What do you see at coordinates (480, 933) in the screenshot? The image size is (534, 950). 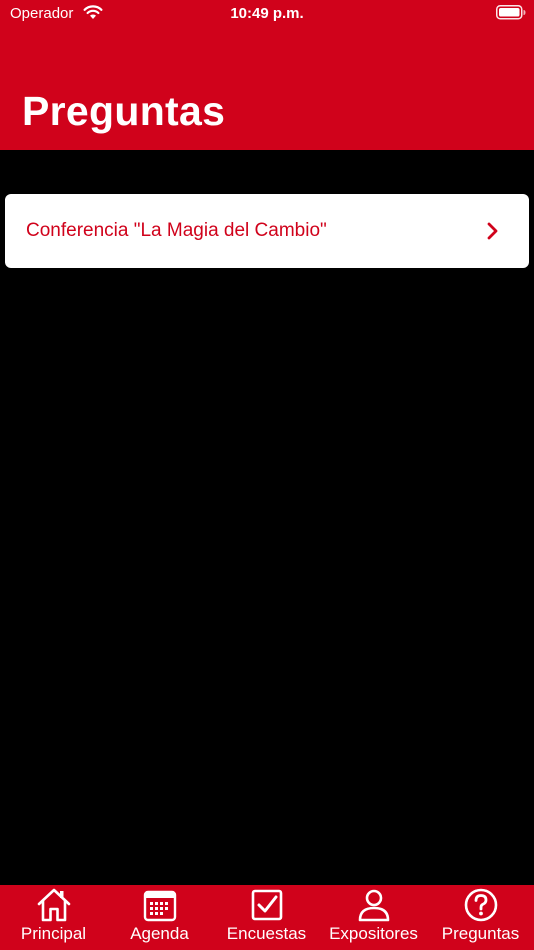 I see `tab-label: Preguntas` at bounding box center [480, 933].